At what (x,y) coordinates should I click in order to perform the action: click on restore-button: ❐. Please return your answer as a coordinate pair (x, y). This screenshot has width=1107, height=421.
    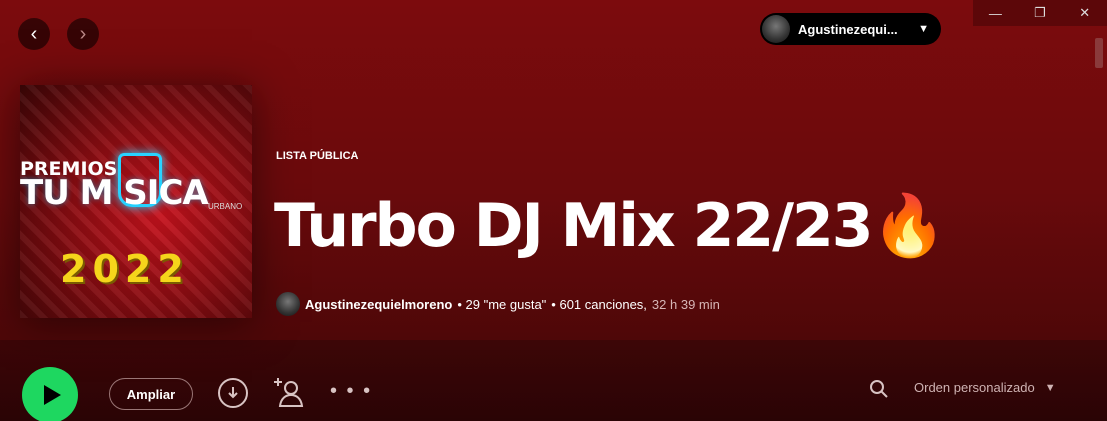
    Looking at the image, I should click on (1040, 13).